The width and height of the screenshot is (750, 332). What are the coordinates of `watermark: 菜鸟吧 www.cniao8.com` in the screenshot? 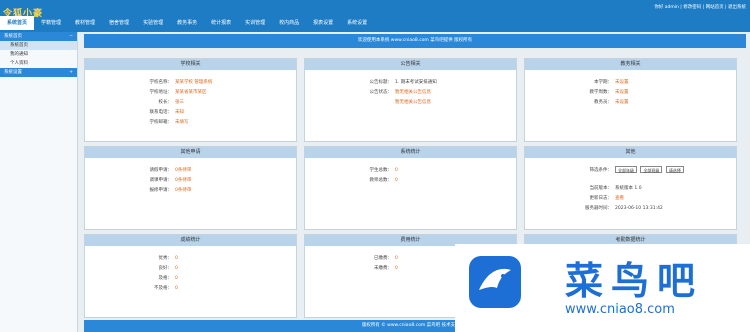 It's located at (602, 288).